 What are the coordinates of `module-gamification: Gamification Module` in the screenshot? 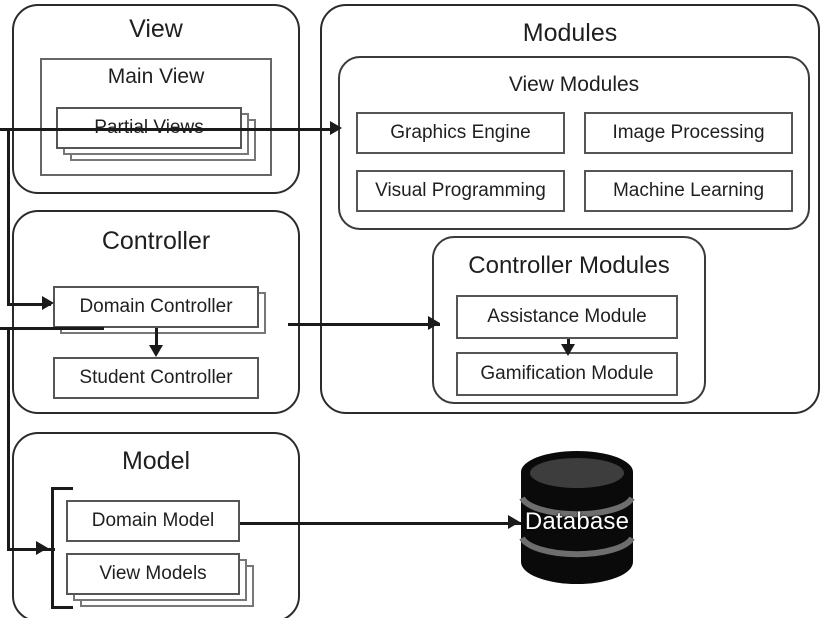 It's located at (567, 374).